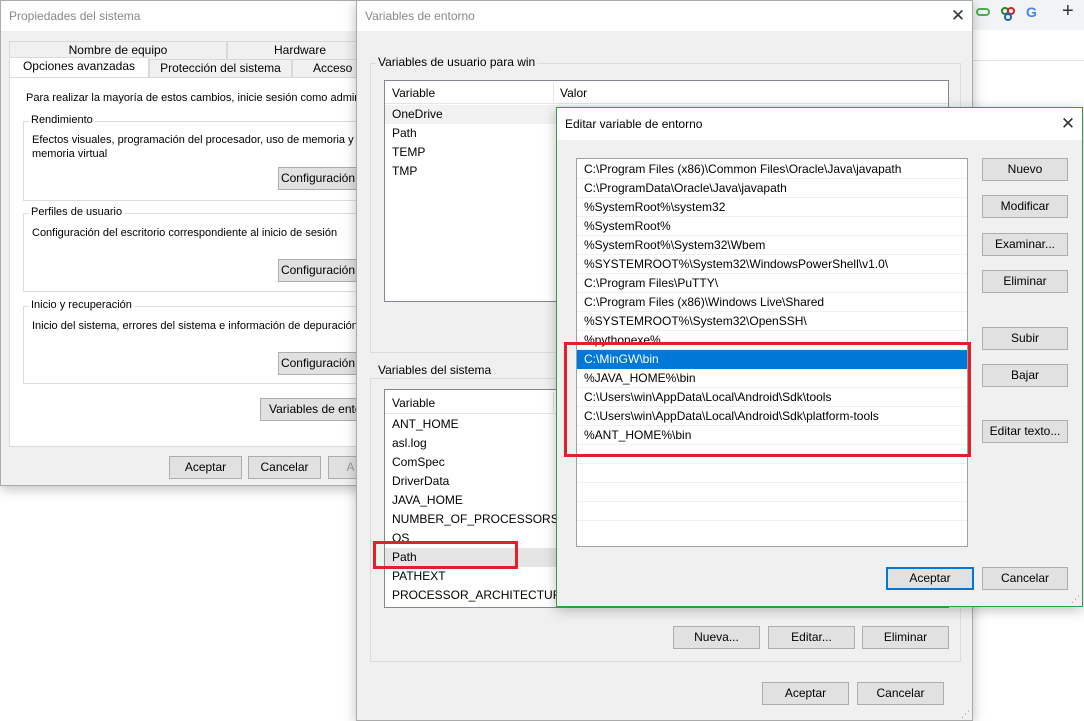 The width and height of the screenshot is (1084, 721). What do you see at coordinates (1027, 60) in the screenshot?
I see `browser-sidebar-line` at bounding box center [1027, 60].